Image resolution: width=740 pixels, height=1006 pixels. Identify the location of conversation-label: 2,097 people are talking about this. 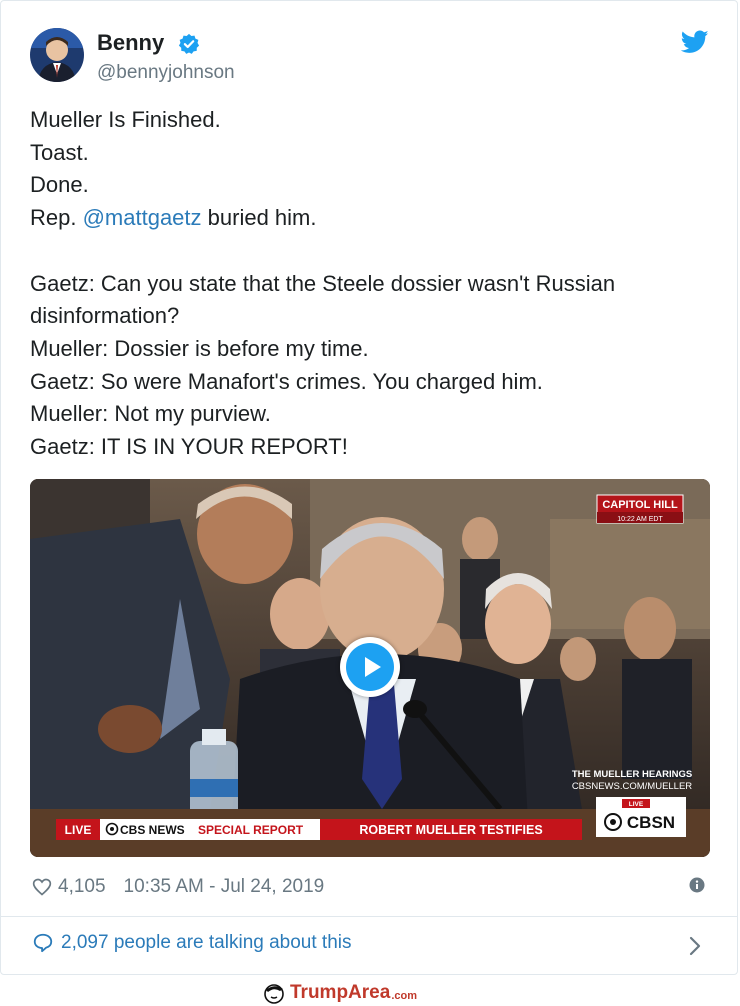
(206, 943).